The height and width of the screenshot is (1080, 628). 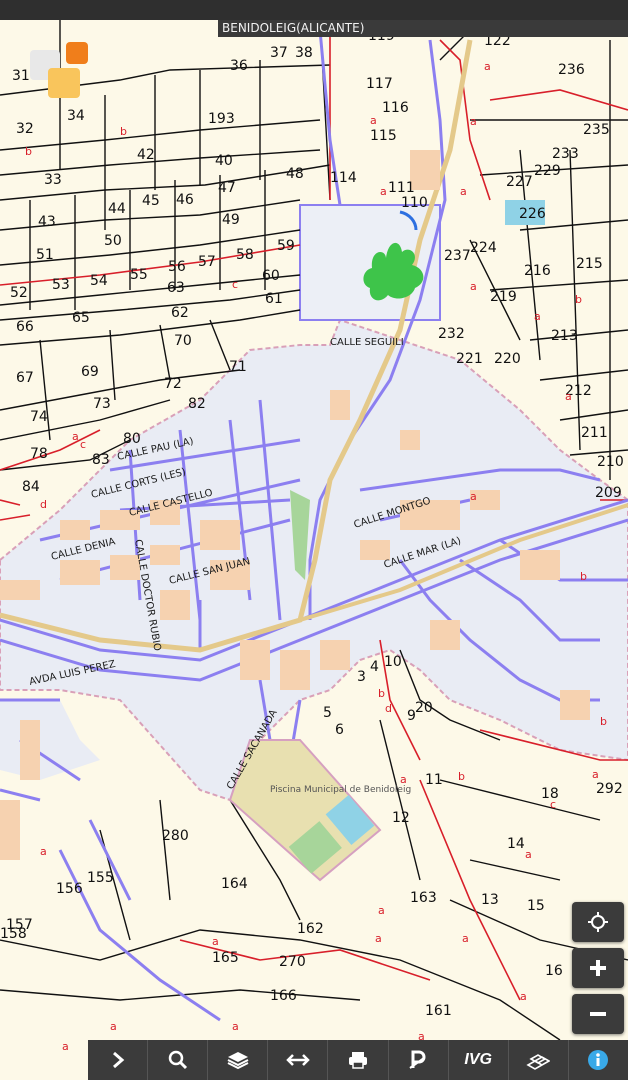 I want to click on parcel-number: 6, so click(x=339, y=730).